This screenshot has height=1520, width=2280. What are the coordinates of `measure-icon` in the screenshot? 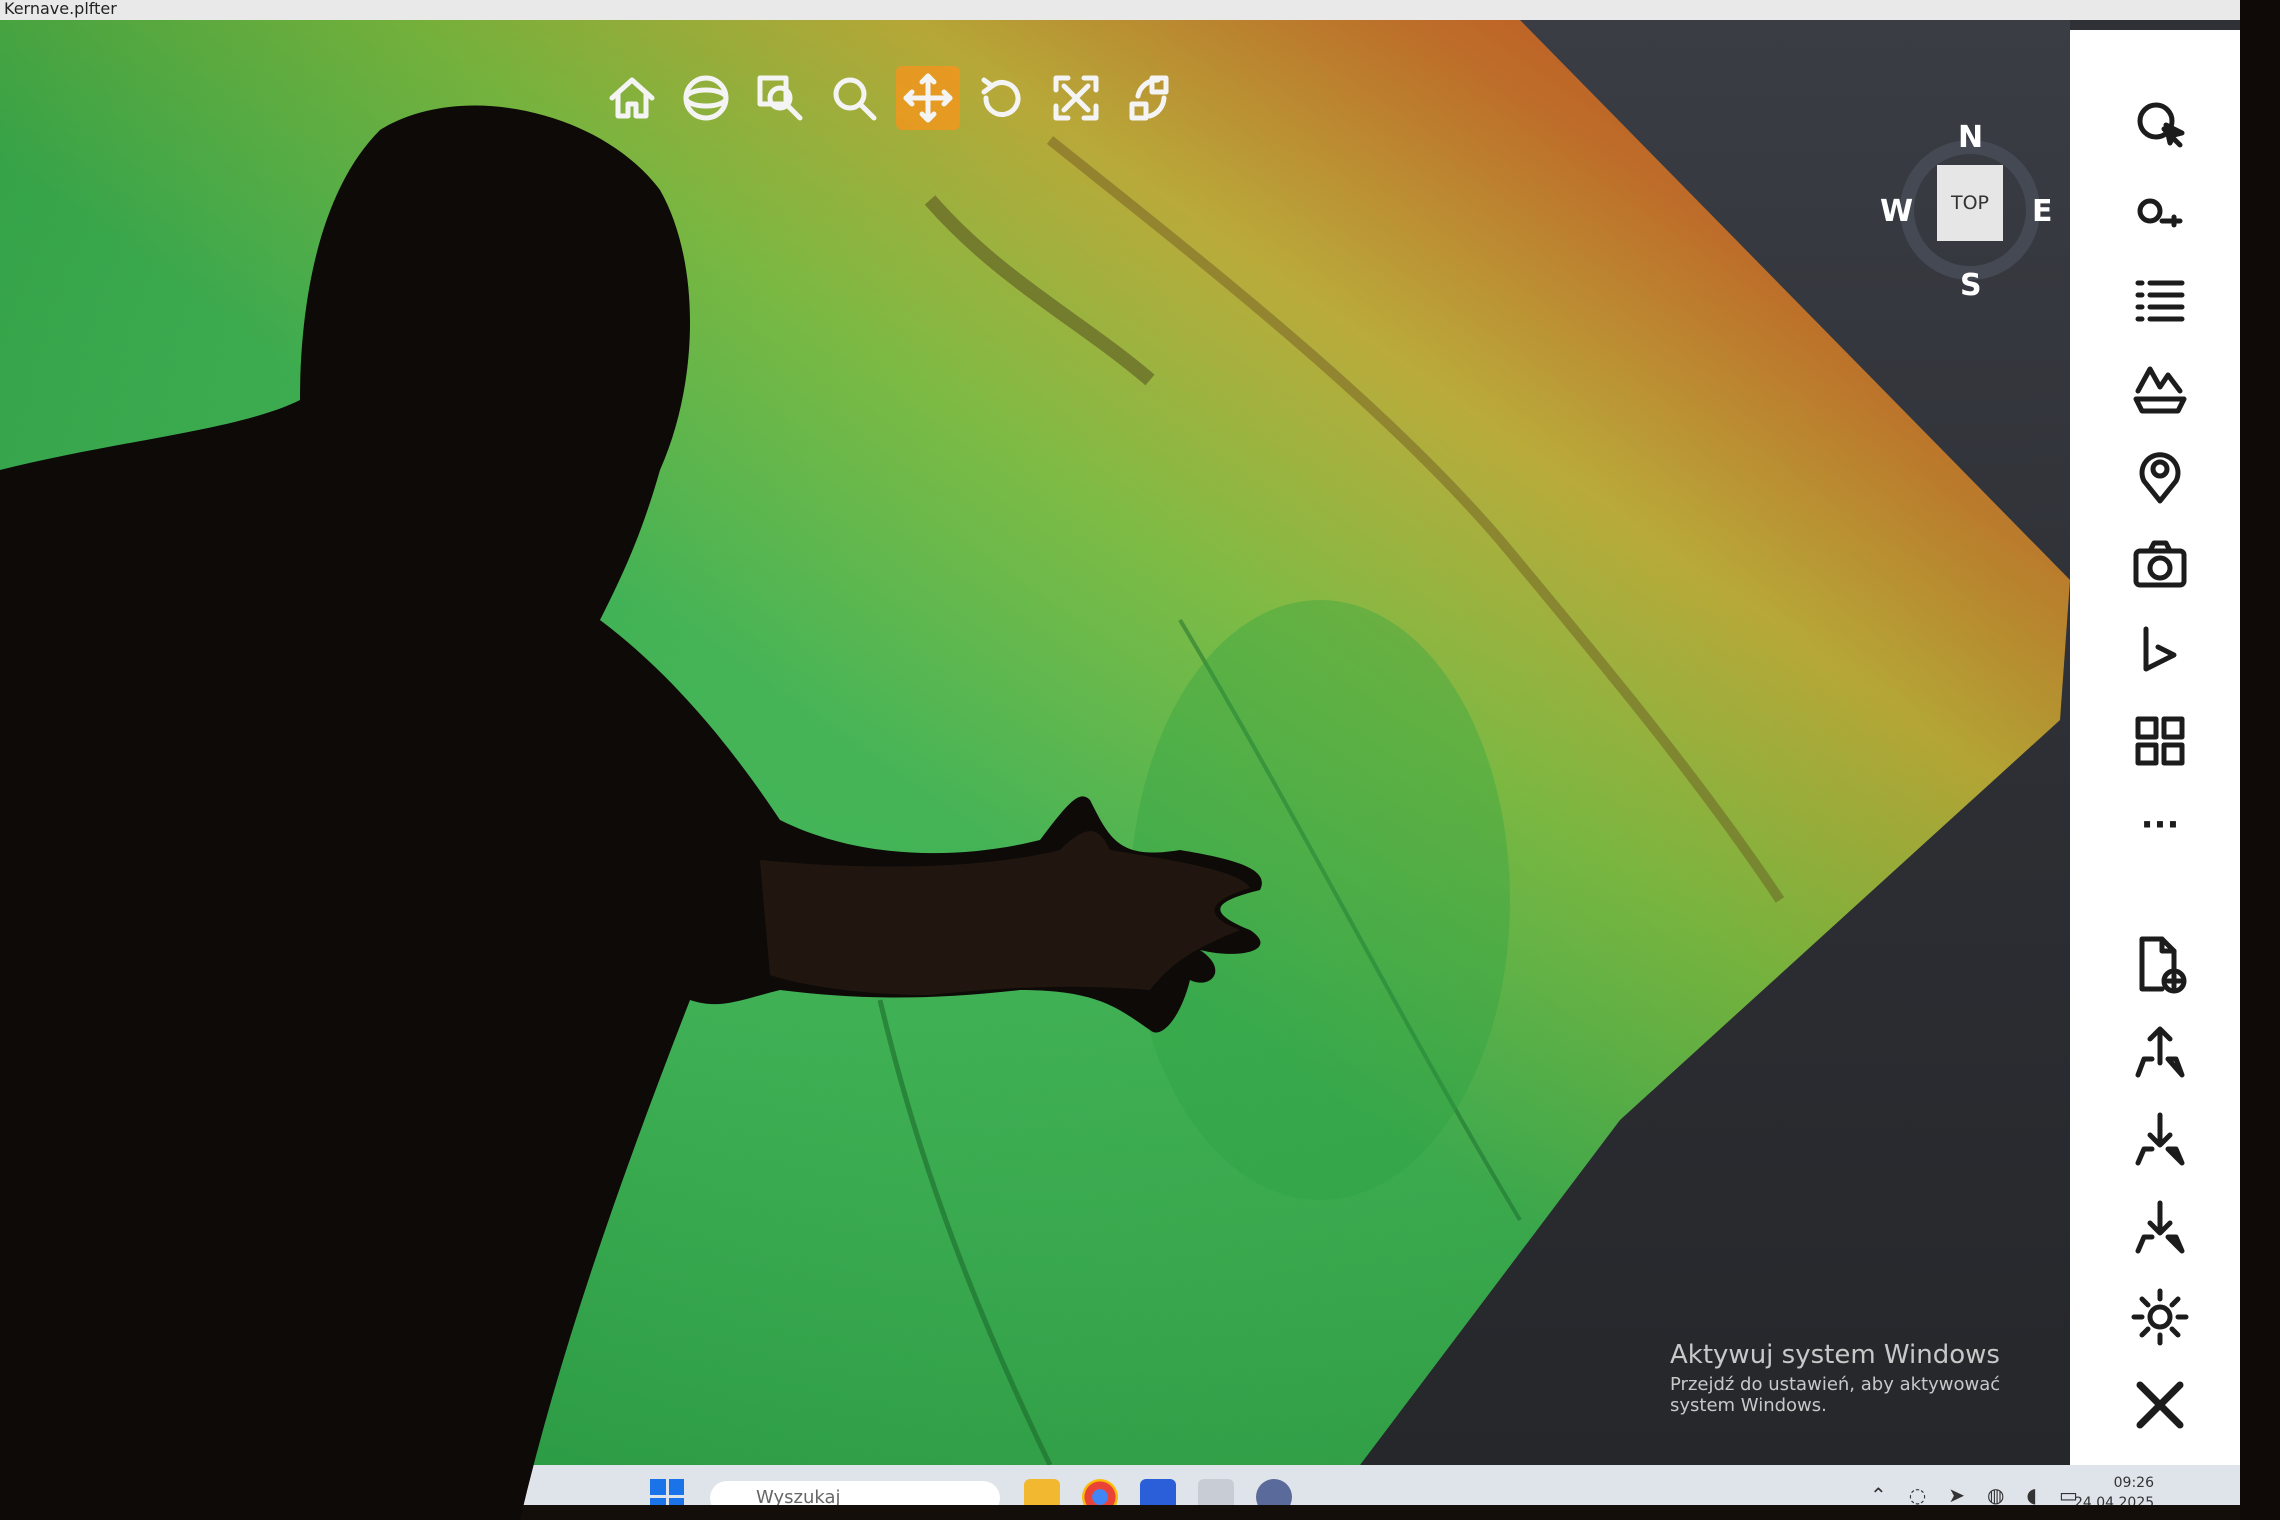 It's located at (2160, 213).